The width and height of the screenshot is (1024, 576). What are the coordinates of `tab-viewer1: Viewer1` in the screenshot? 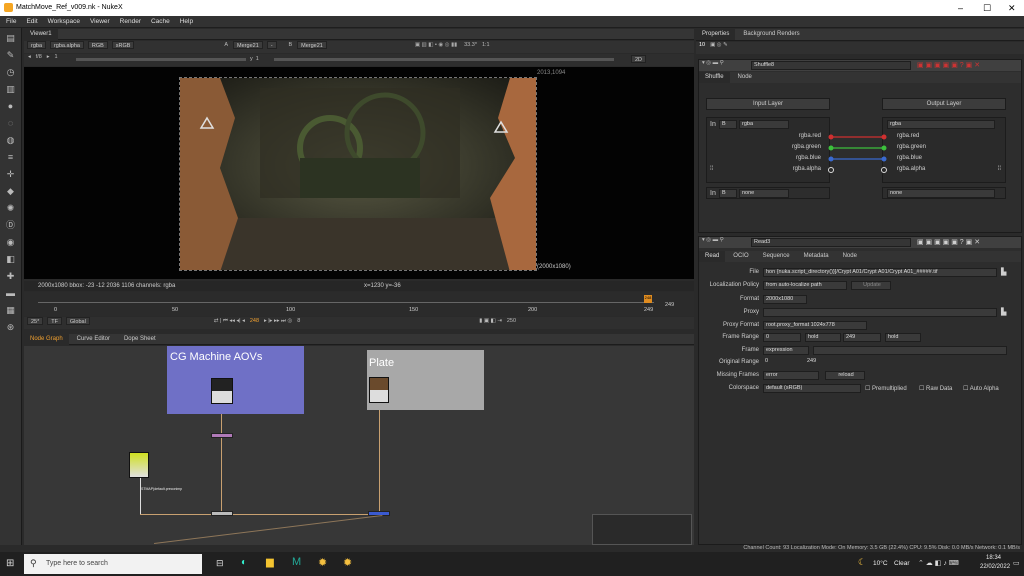 It's located at (41, 34).